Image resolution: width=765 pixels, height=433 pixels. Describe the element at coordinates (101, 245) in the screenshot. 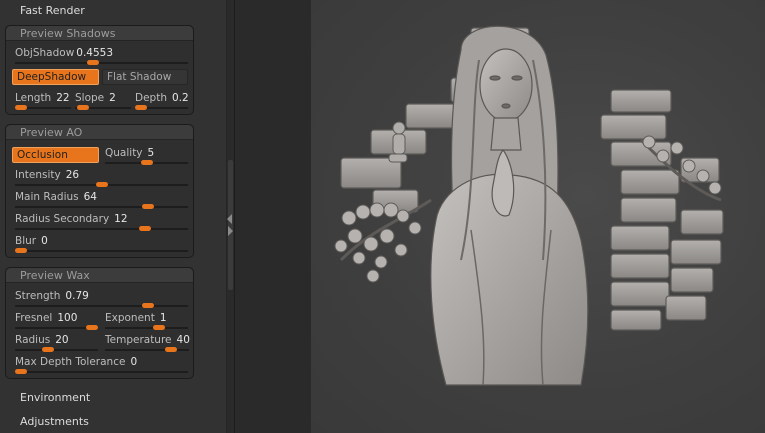

I see `blur-slider: Blur 0` at that location.